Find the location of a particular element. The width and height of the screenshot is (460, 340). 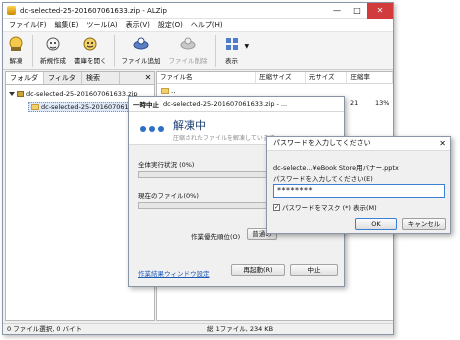

status-total: 総 1ファイル, 234 KB is located at coordinates (240, 329).